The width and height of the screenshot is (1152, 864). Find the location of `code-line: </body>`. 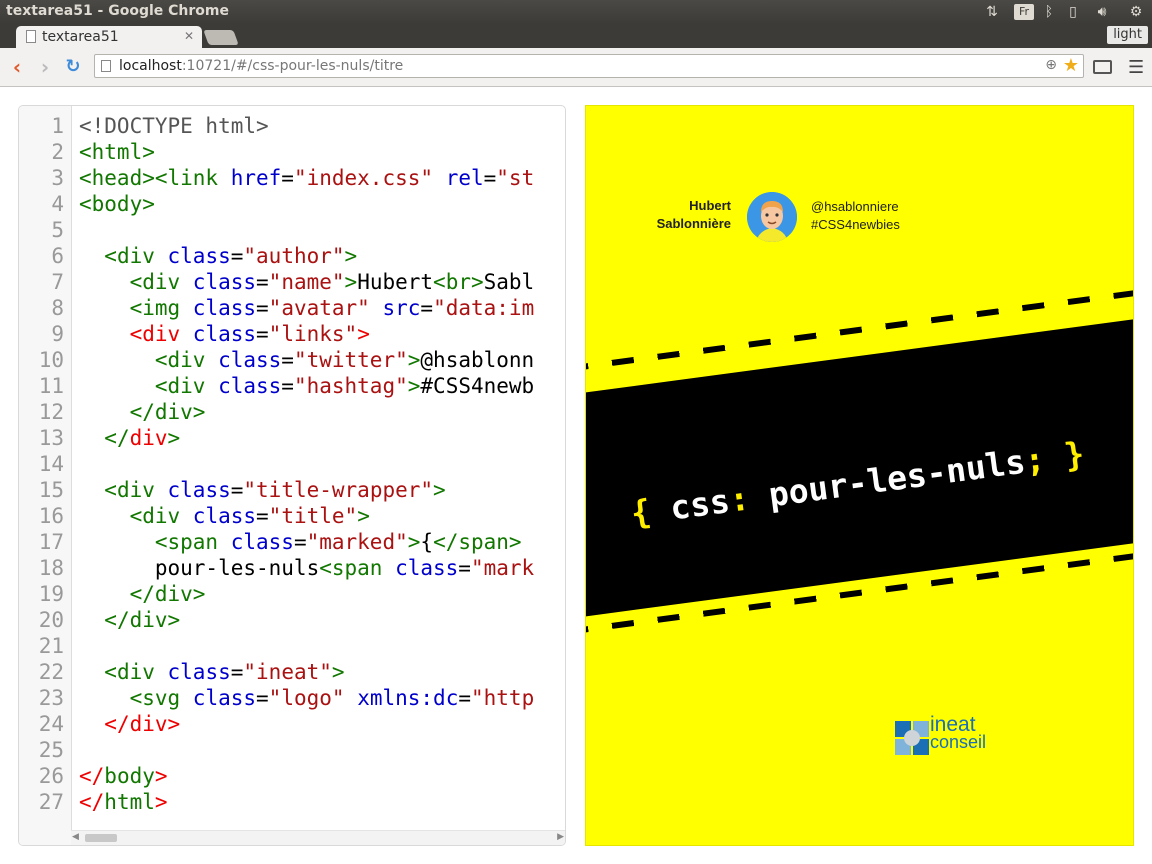

code-line: </body> is located at coordinates (123, 776).